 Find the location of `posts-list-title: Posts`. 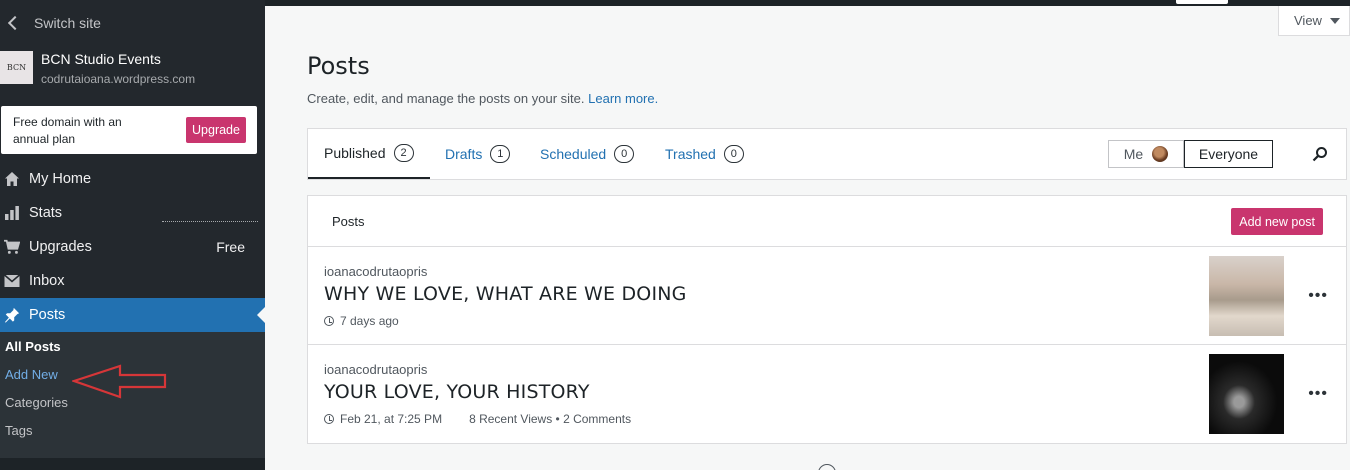

posts-list-title: Posts is located at coordinates (348, 221).